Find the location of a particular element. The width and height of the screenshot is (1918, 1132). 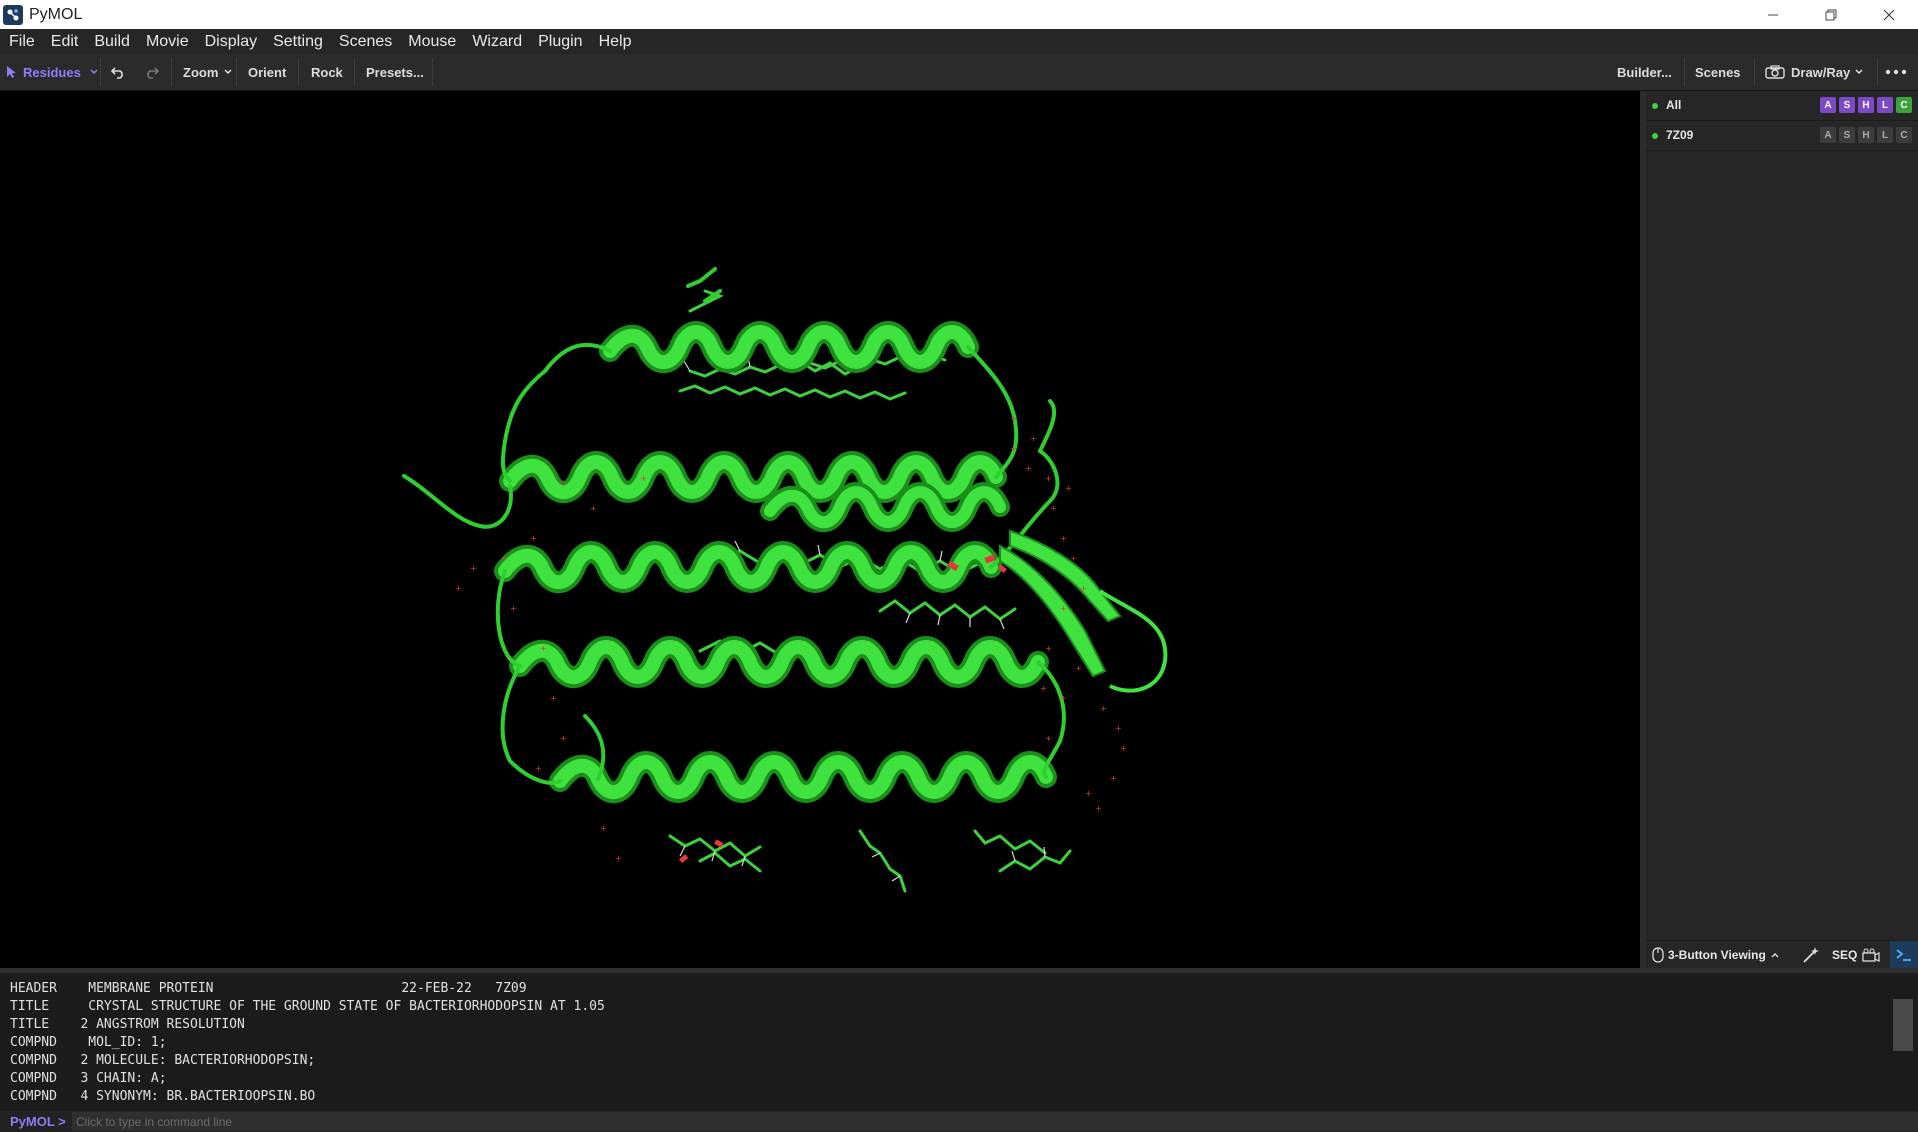

title-bar: PyMOL is located at coordinates (959, 14).